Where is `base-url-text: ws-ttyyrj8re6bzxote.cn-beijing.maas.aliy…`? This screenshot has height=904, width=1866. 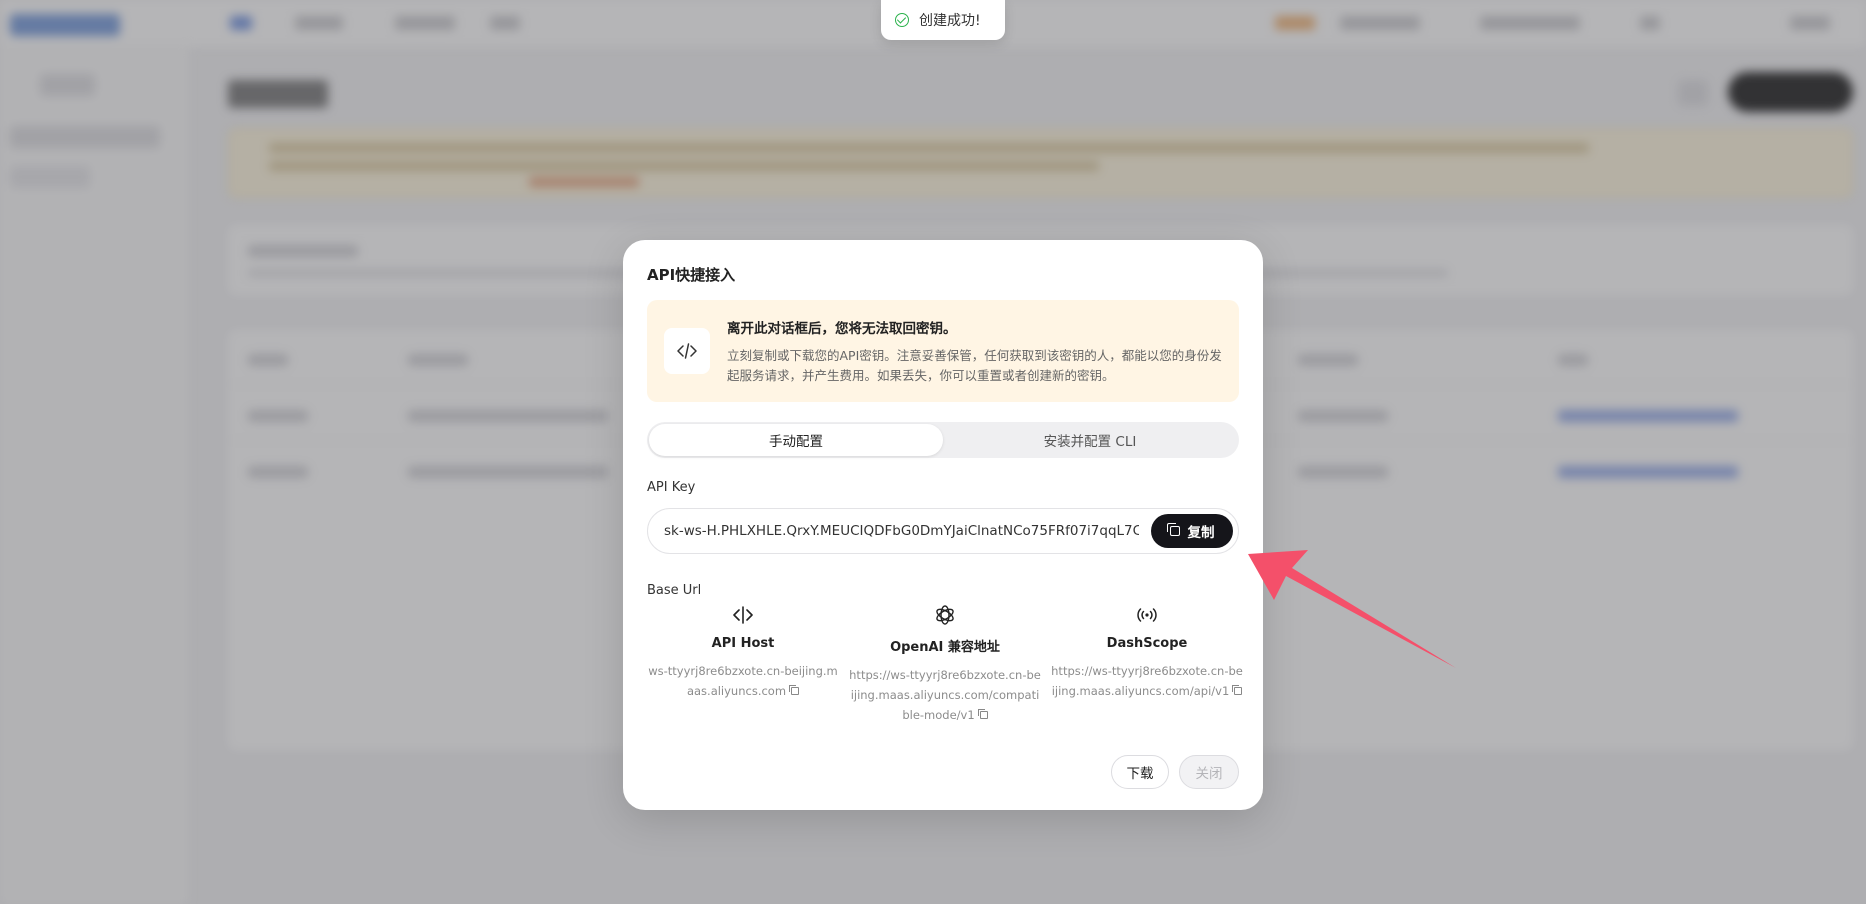
base-url-text: ws-ttyyrj8re6bzxote.cn-beijing.maas.aliy… is located at coordinates (743, 681).